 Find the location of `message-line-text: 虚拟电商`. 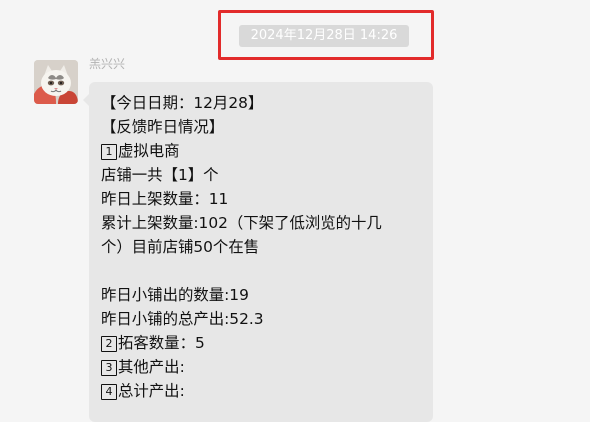

message-line-text: 虚拟电商 is located at coordinates (149, 151).